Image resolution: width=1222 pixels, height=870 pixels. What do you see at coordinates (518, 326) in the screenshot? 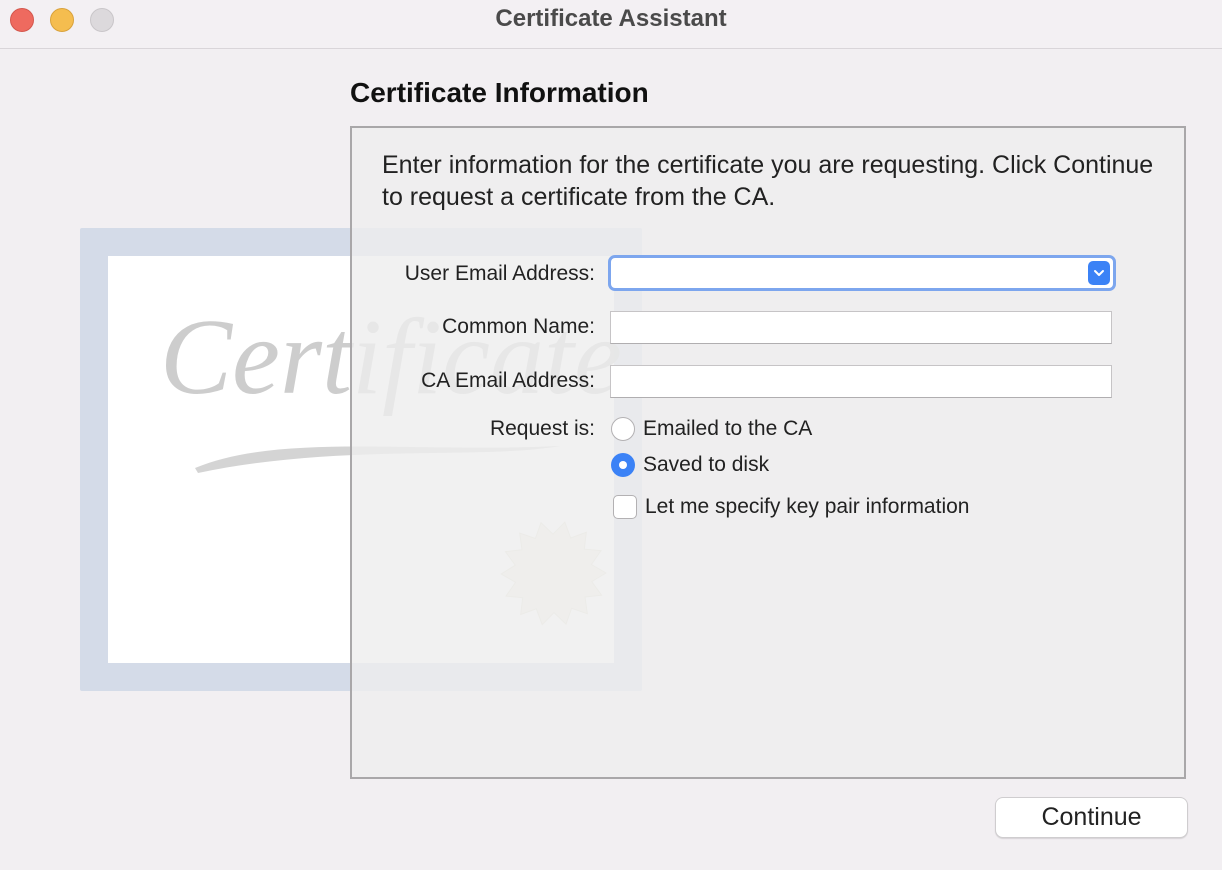
I see `common-name-label: Common Name:` at bounding box center [518, 326].